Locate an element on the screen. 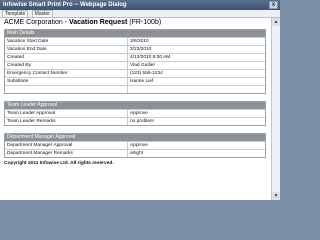 The height and width of the screenshot is (240, 320). row-value: 3/23/2010 is located at coordinates (196, 49).